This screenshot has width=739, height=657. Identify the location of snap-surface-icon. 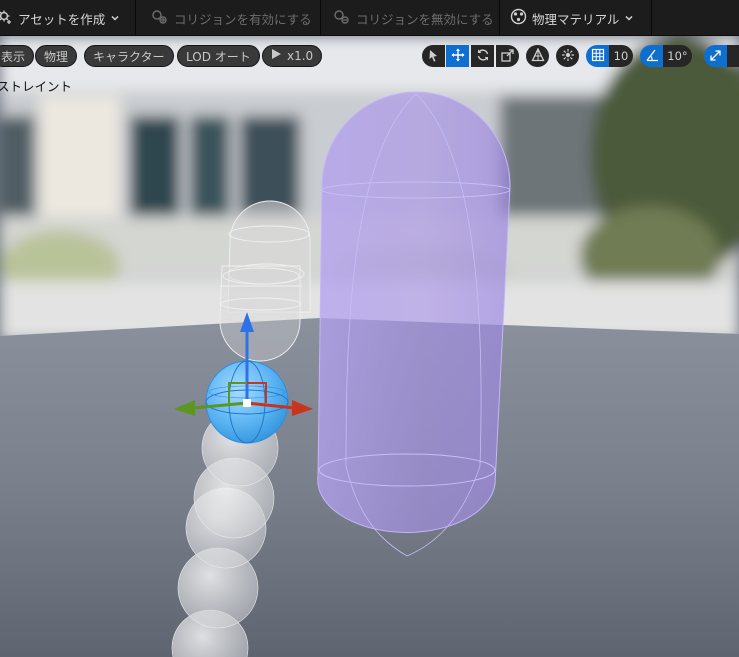
(568, 56).